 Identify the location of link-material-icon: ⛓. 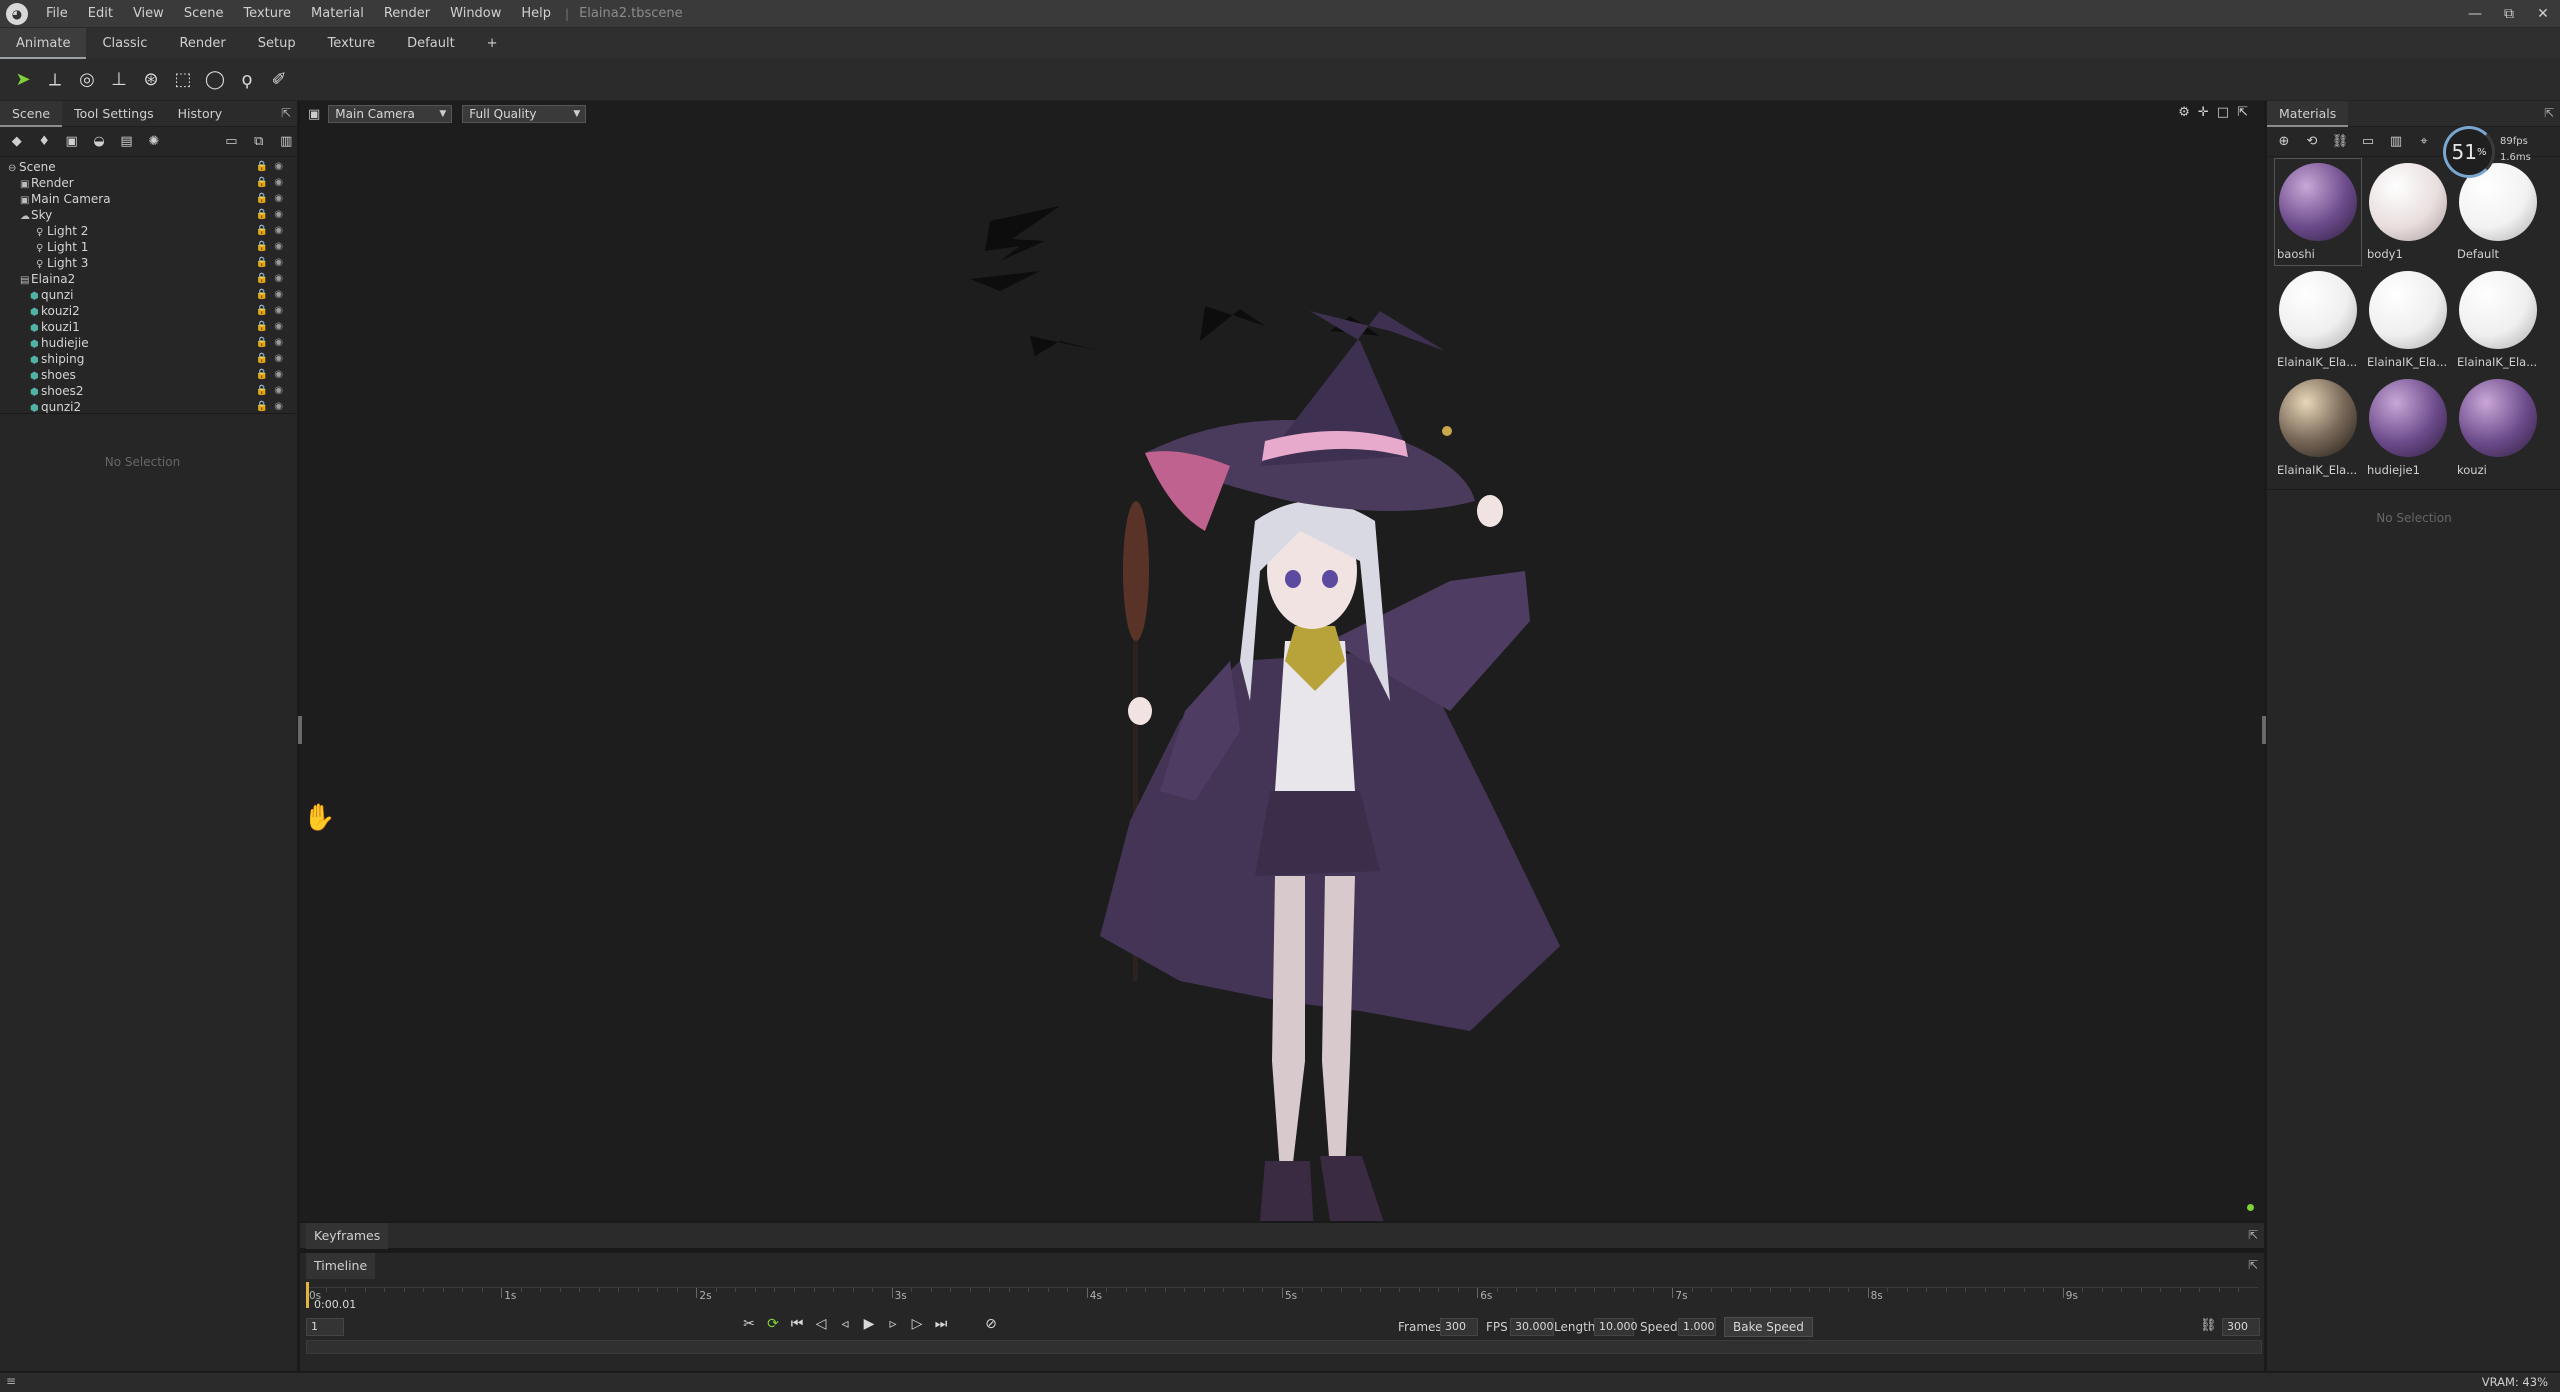
(2340, 142).